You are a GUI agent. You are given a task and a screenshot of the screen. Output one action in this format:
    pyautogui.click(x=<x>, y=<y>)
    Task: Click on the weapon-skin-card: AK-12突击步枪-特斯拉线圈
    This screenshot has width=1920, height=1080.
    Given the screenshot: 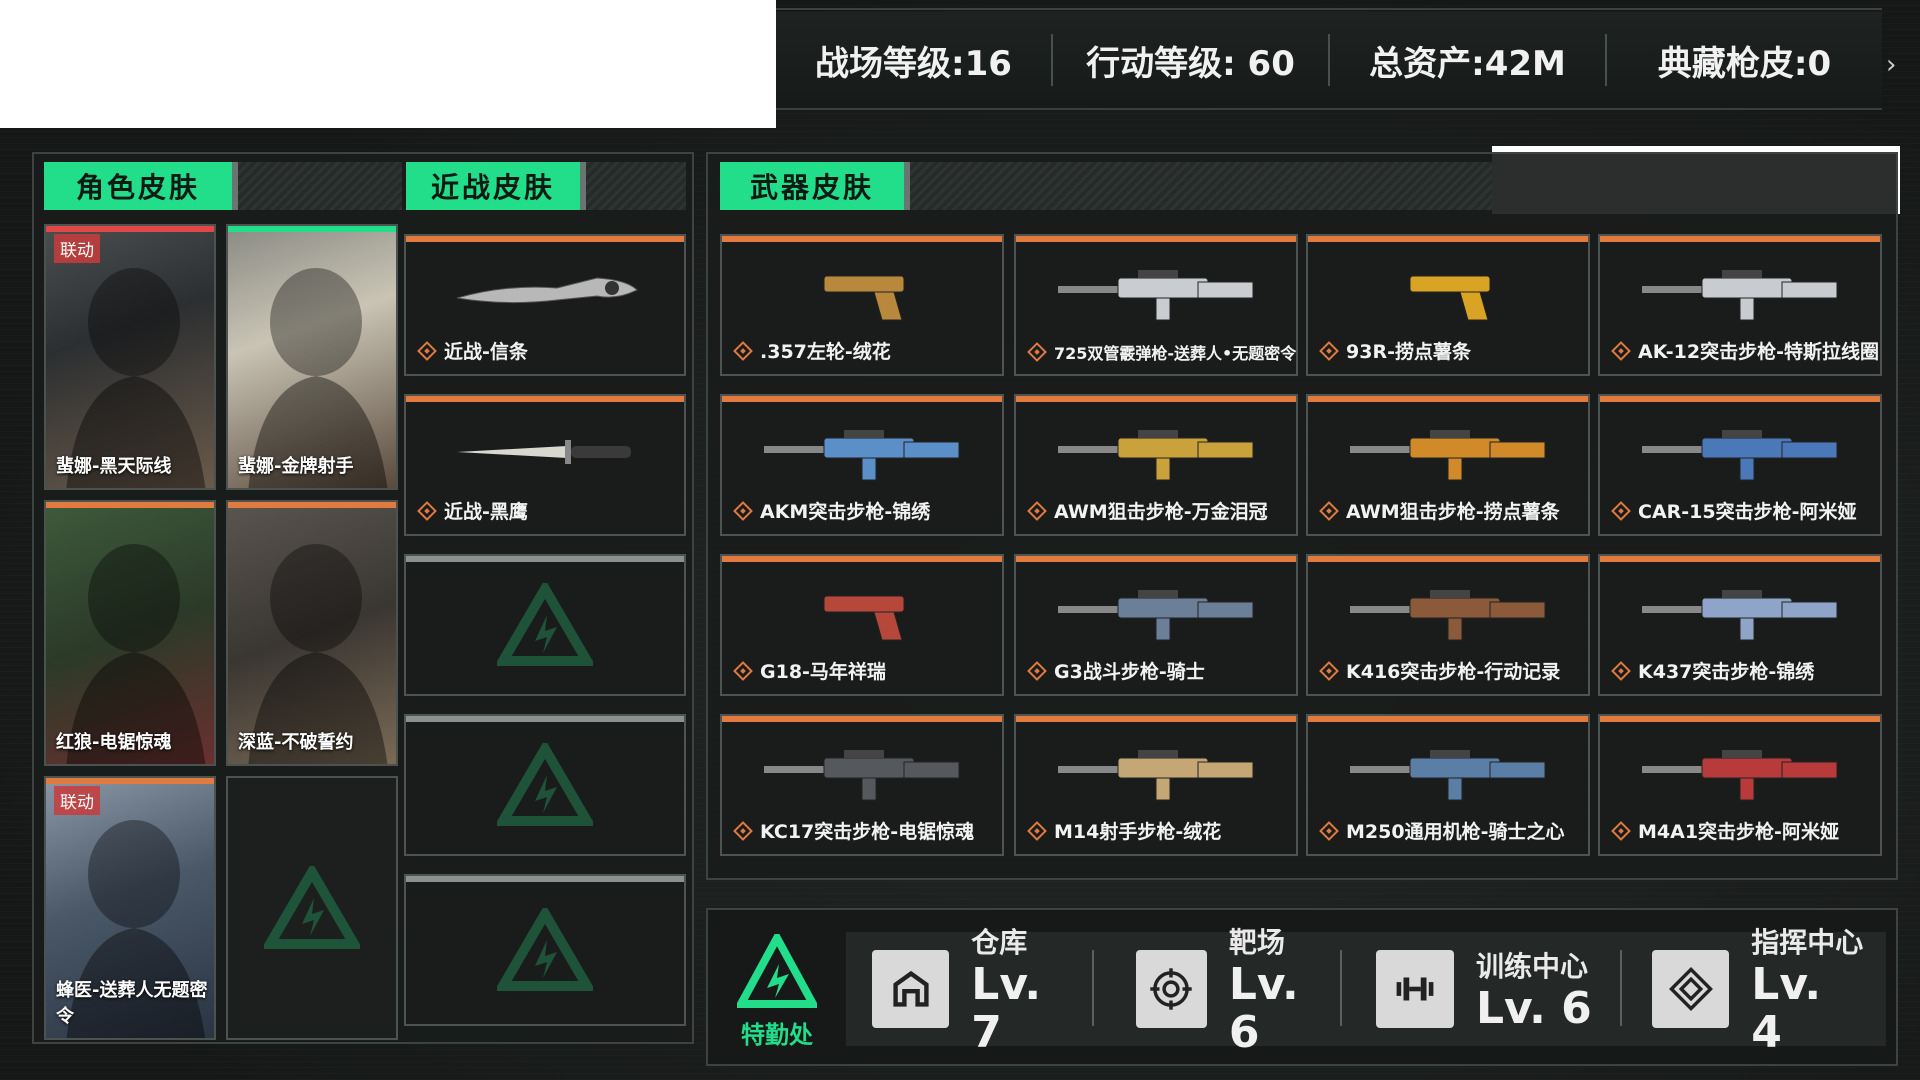 What is the action you would take?
    pyautogui.click(x=1740, y=305)
    